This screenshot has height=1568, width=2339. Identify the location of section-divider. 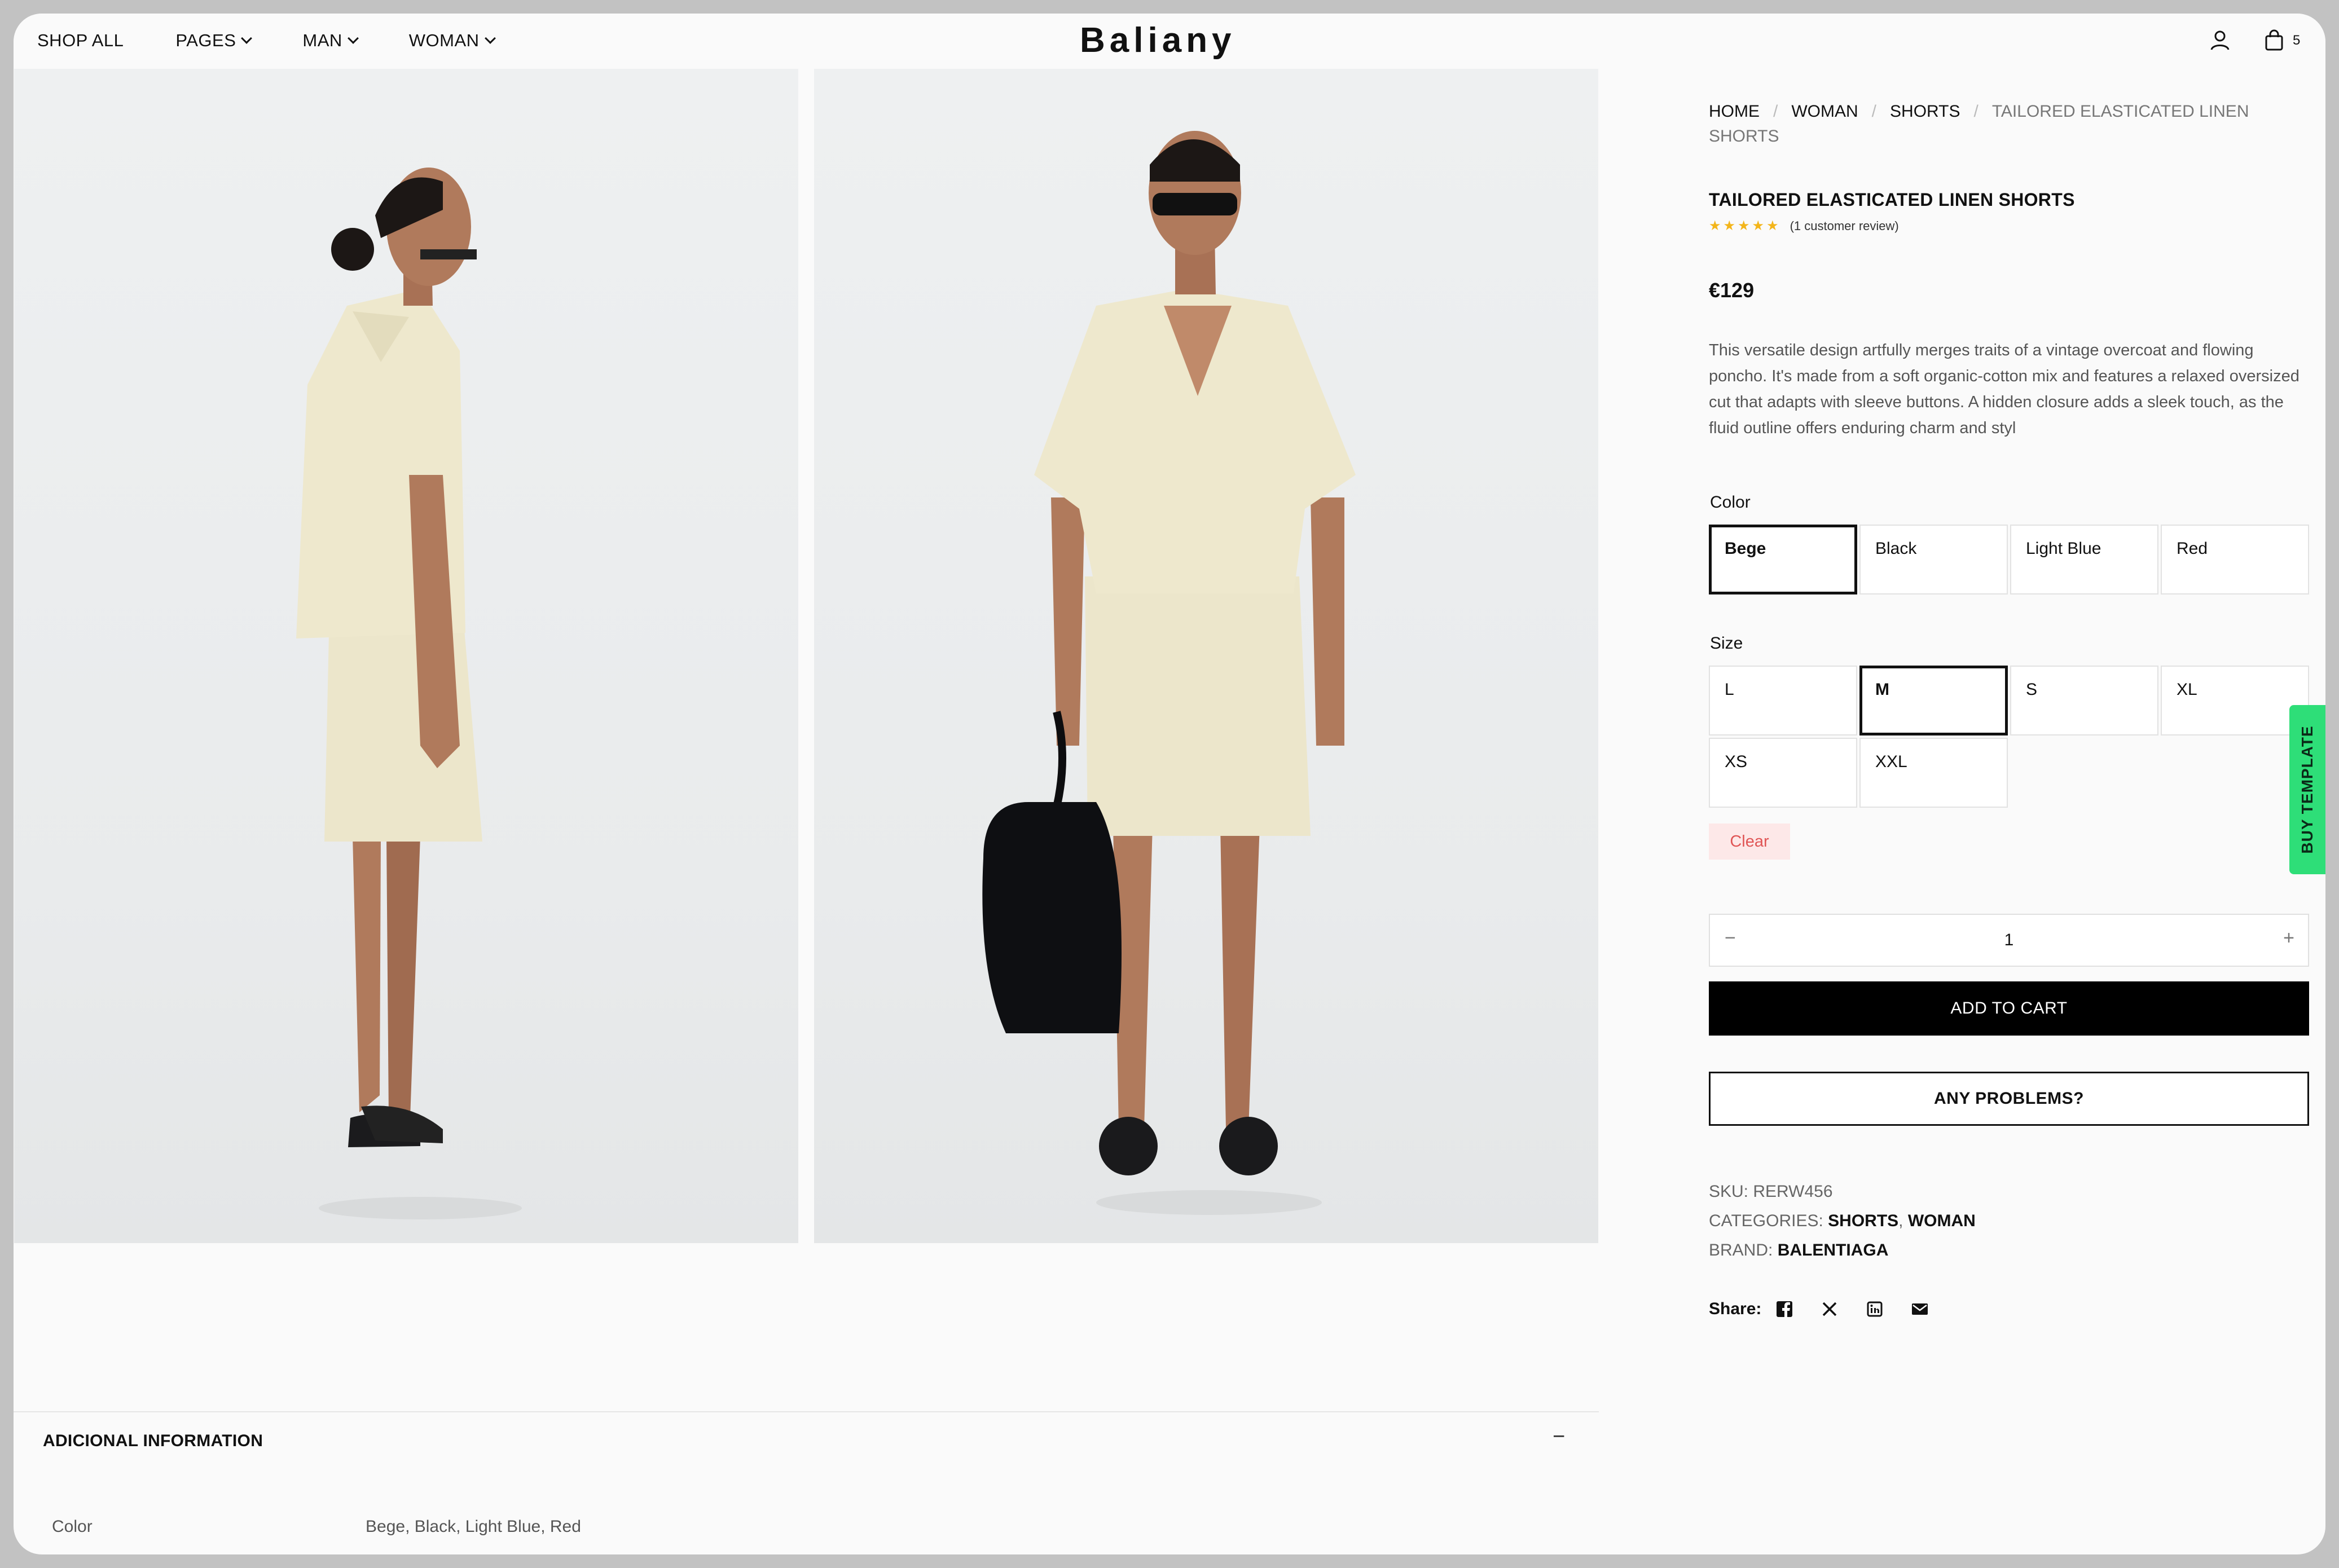
(806, 1411).